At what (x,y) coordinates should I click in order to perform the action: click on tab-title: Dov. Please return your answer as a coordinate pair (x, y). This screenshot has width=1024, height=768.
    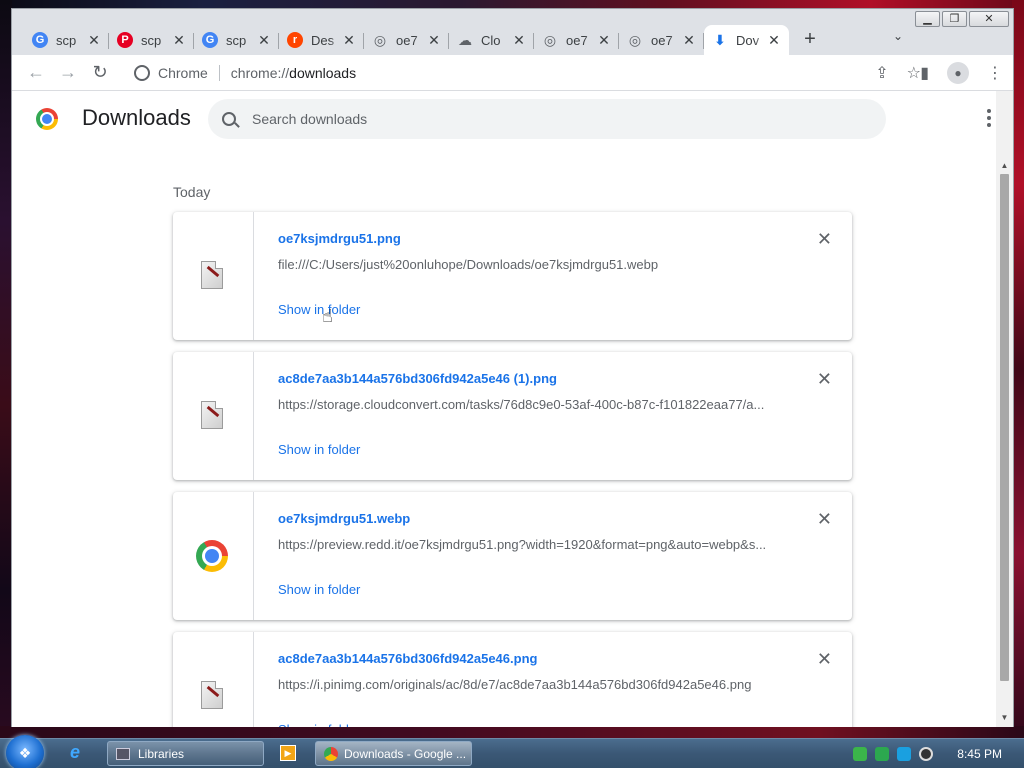
    Looking at the image, I should click on (748, 40).